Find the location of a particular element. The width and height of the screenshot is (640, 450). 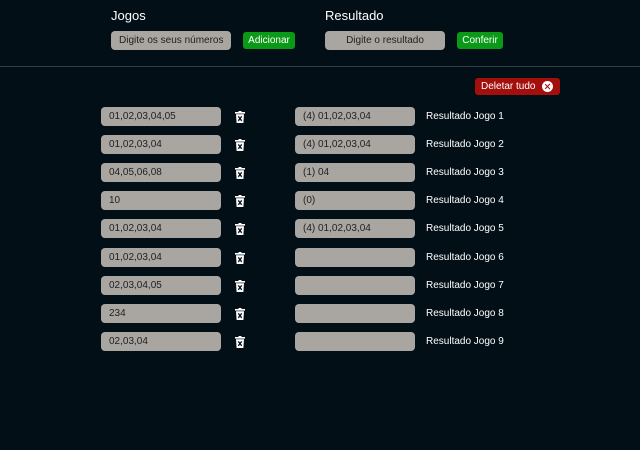

add-button: Adicionar is located at coordinates (269, 40).